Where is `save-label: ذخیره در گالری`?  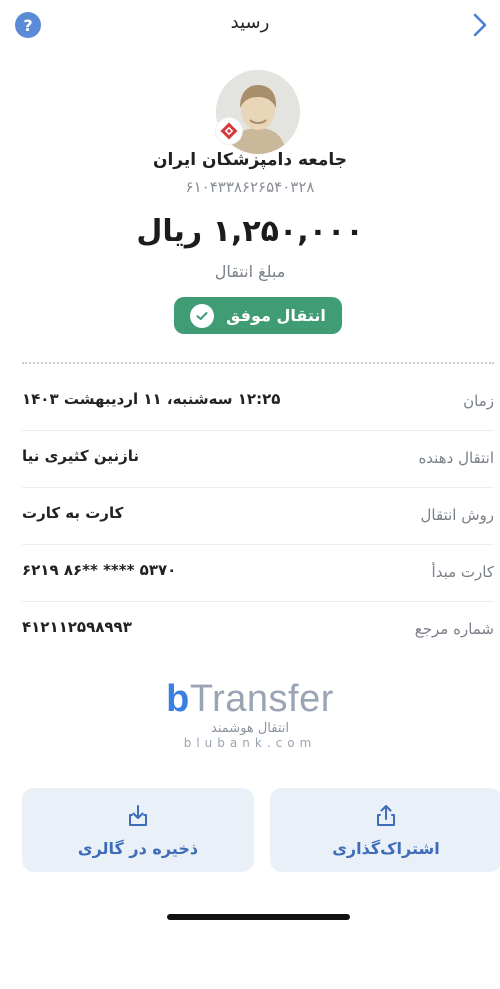 save-label: ذخیره در گالری is located at coordinates (138, 848).